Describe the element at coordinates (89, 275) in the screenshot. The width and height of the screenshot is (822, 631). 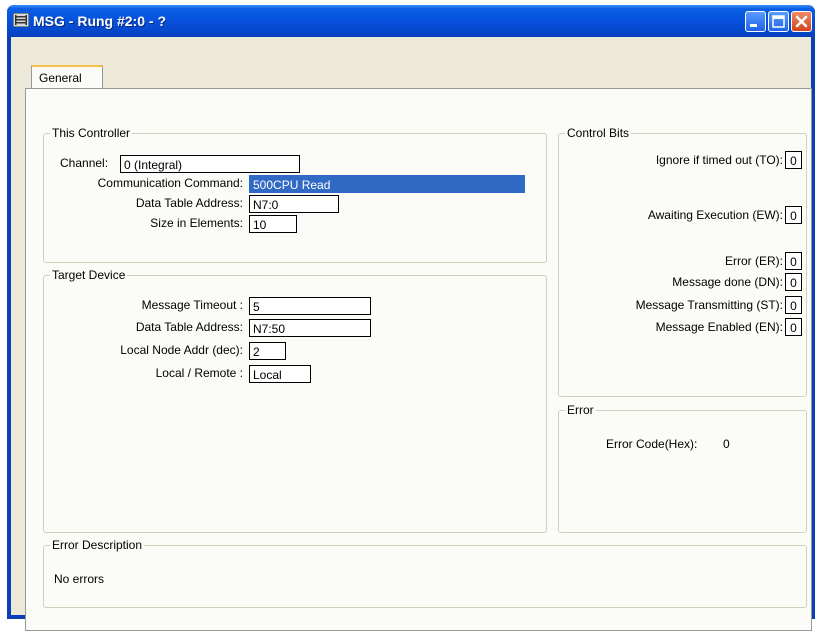
I see `target-device-title: Target Device` at that location.